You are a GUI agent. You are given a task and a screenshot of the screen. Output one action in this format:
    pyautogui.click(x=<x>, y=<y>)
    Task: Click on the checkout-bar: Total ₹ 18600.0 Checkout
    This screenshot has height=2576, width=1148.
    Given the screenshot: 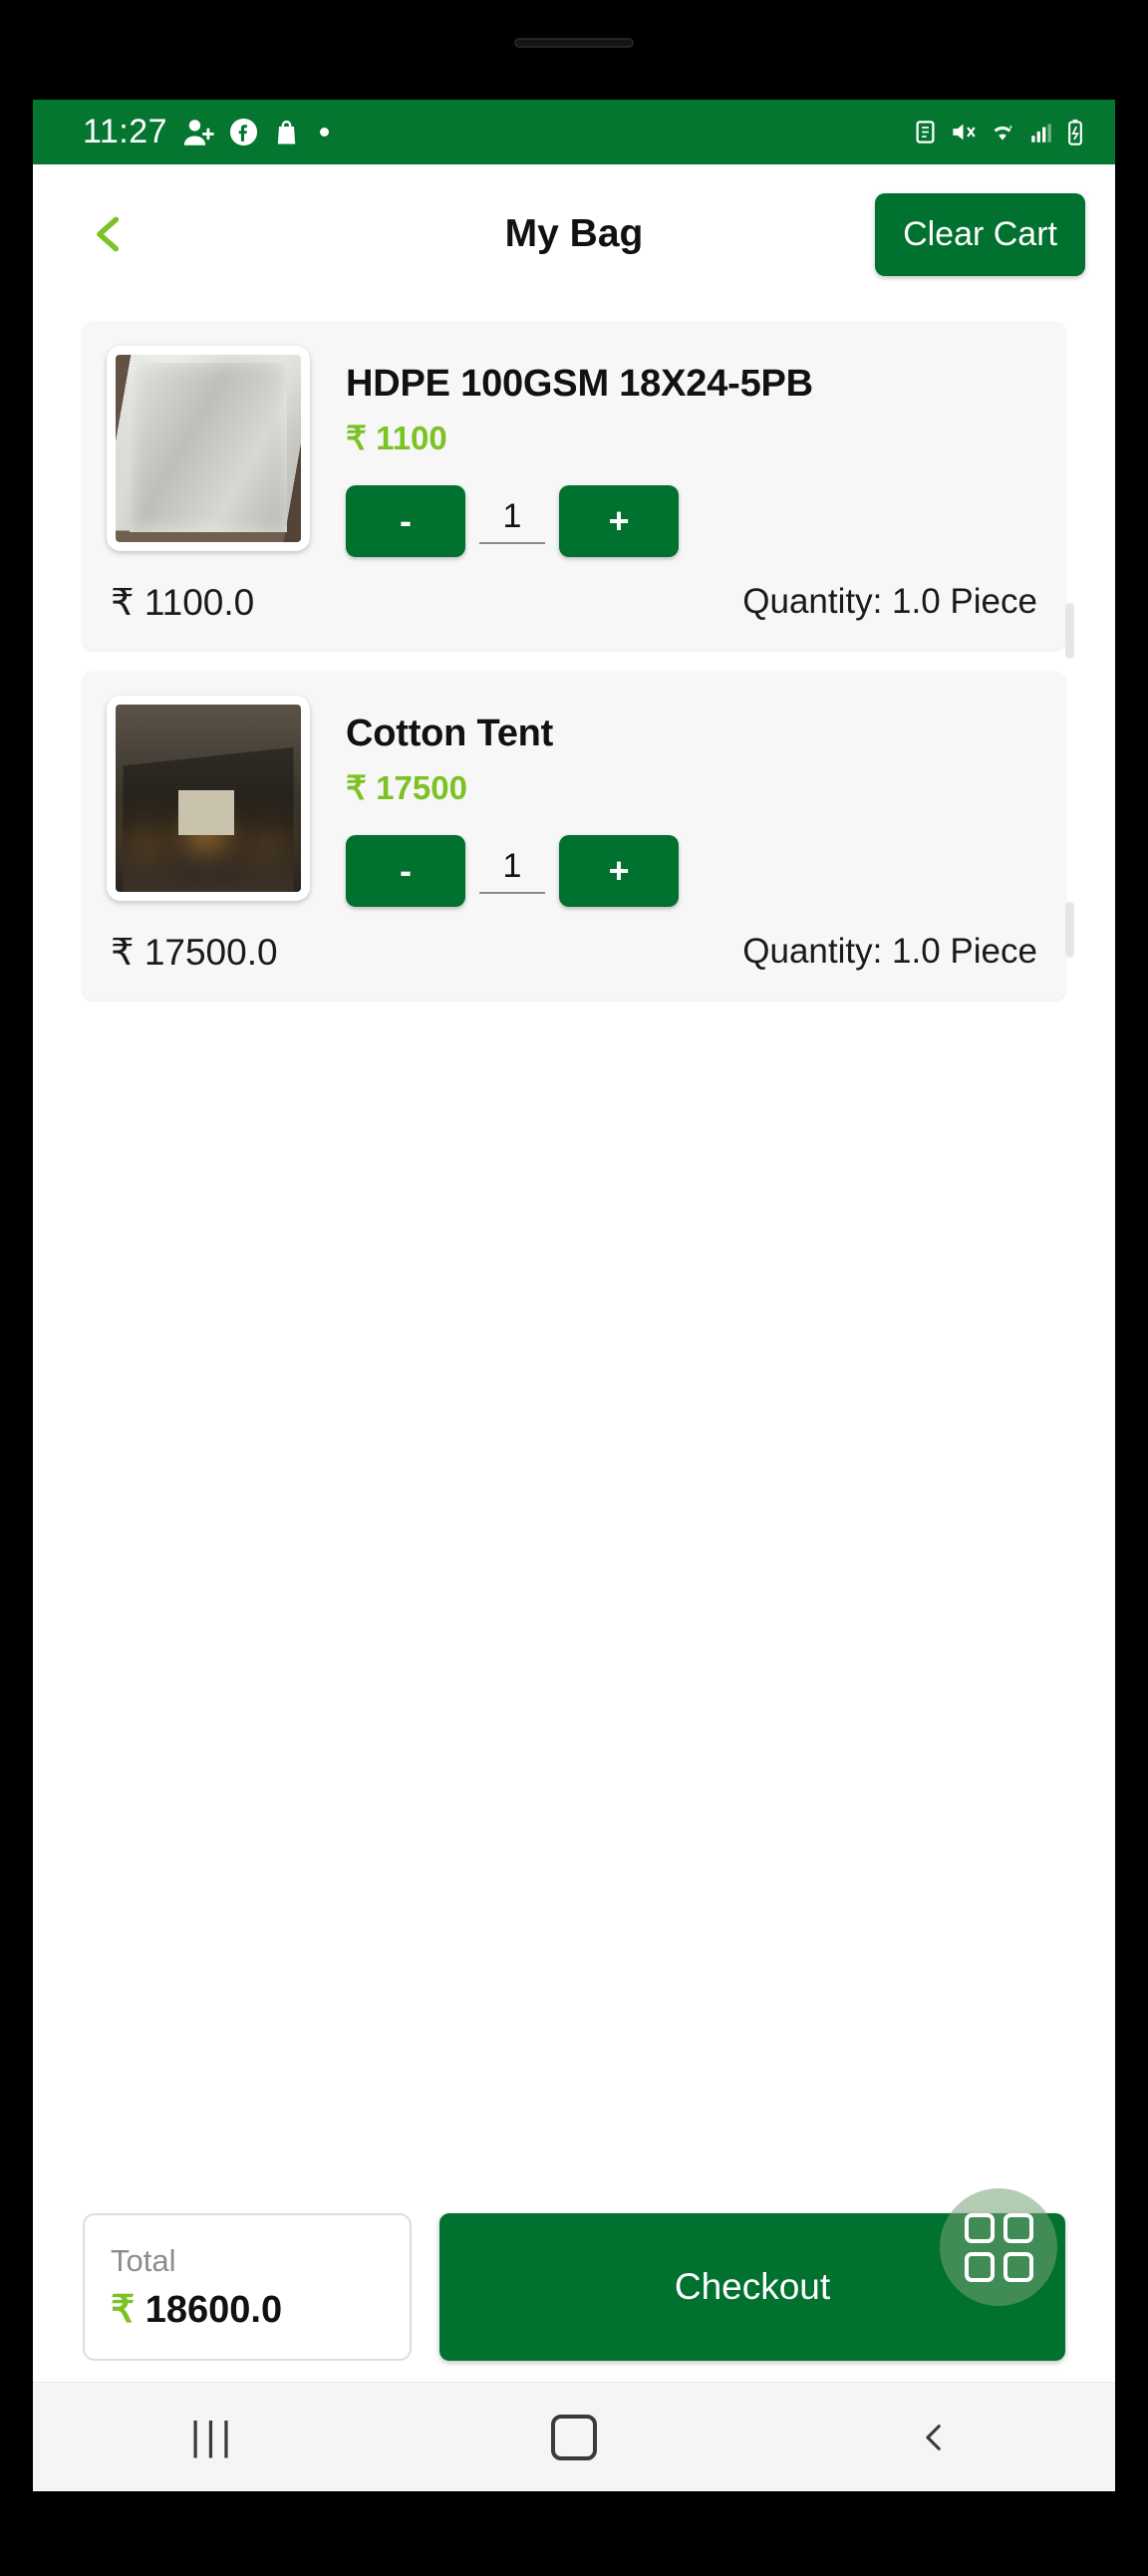 What is the action you would take?
    pyautogui.click(x=574, y=2285)
    